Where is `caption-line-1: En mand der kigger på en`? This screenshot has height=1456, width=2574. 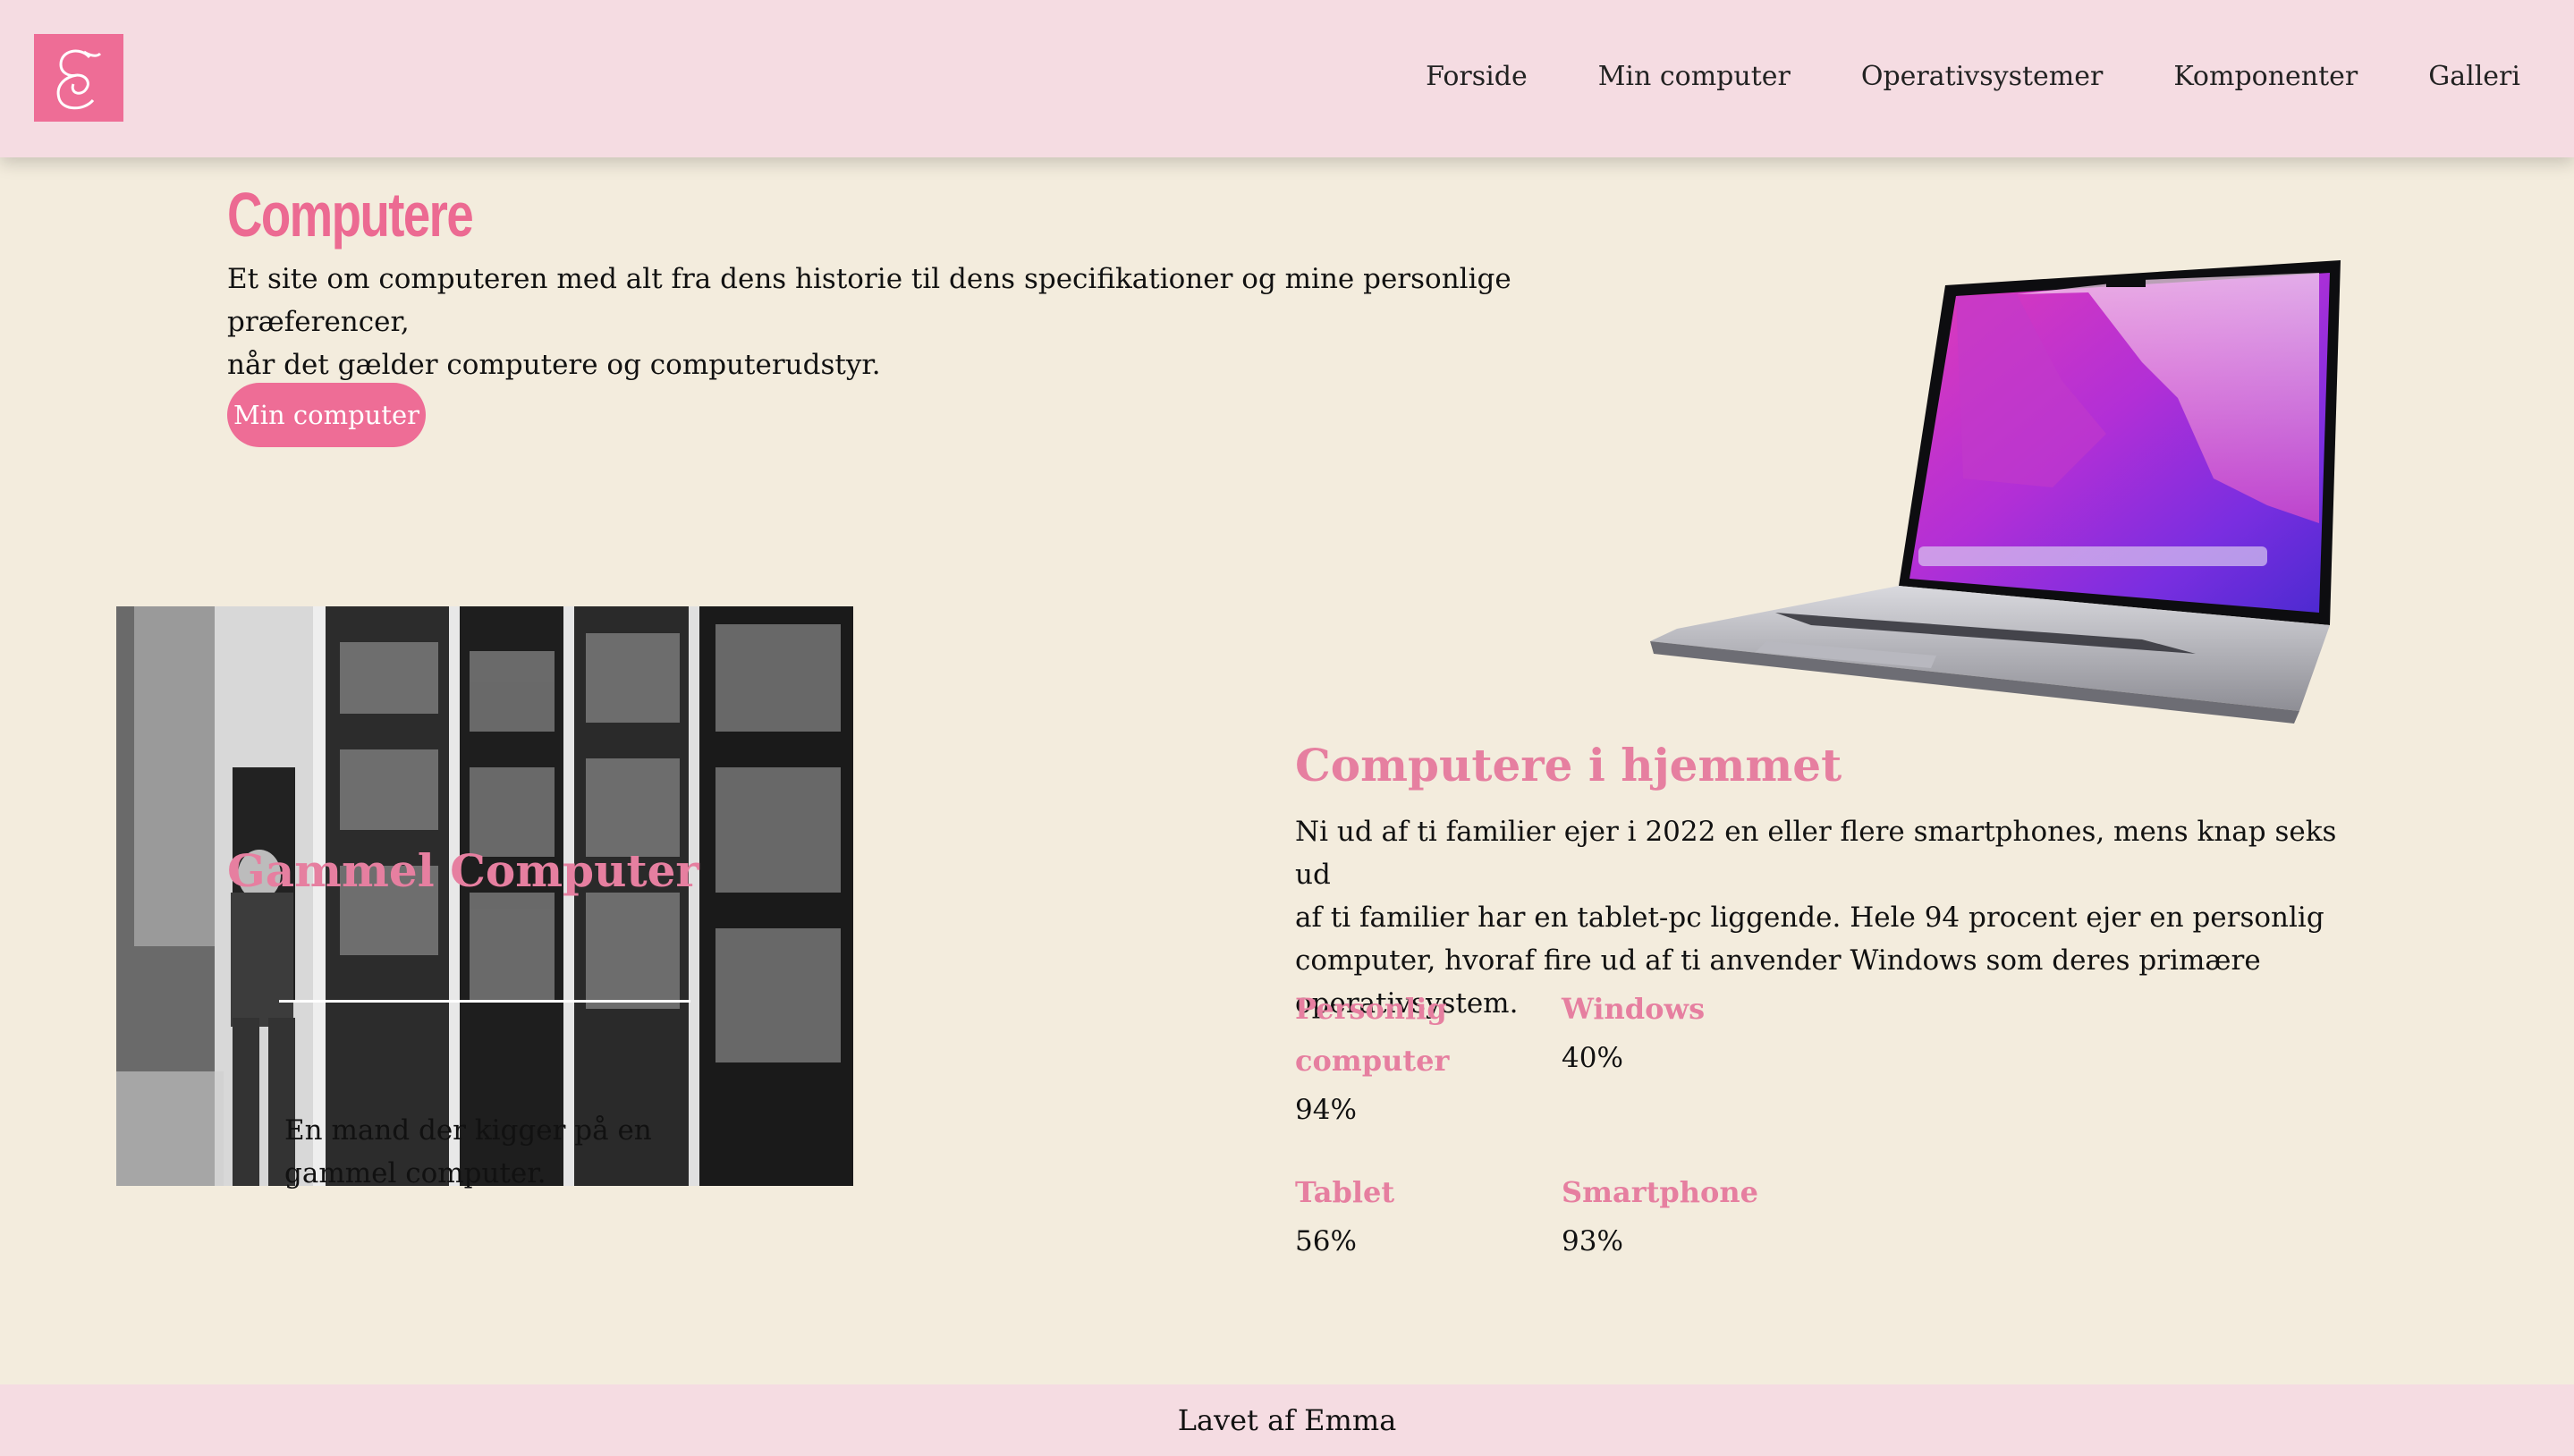
caption-line-1: En mand der kigger på en is located at coordinates (468, 1130).